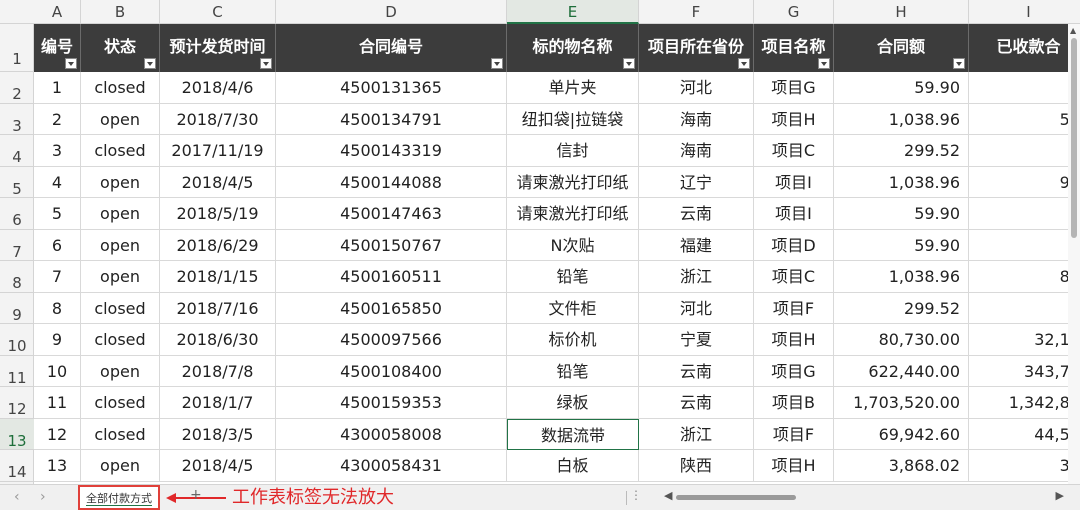 Image resolution: width=1080 pixels, height=510 pixels. I want to click on column-header-d: D, so click(391, 12).